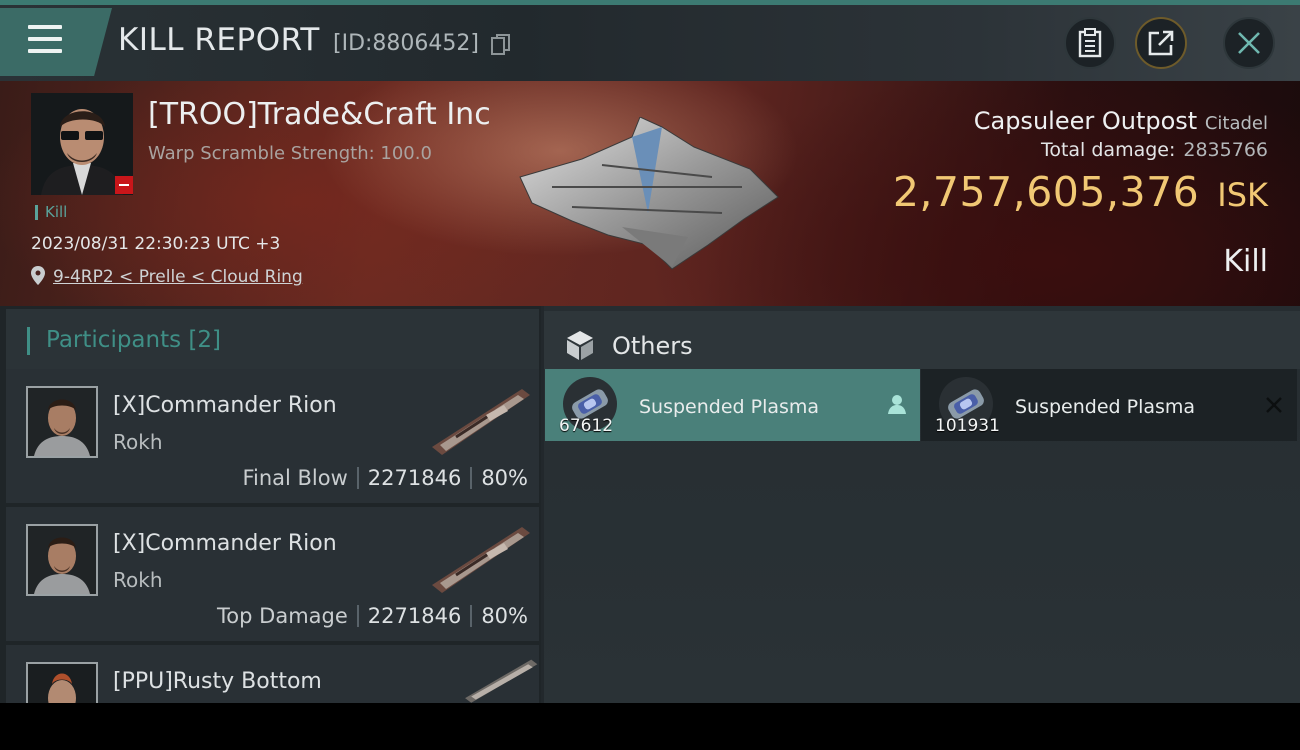 Image resolution: width=1300 pixels, height=750 pixels. I want to click on letterbox-bar, so click(650, 726).